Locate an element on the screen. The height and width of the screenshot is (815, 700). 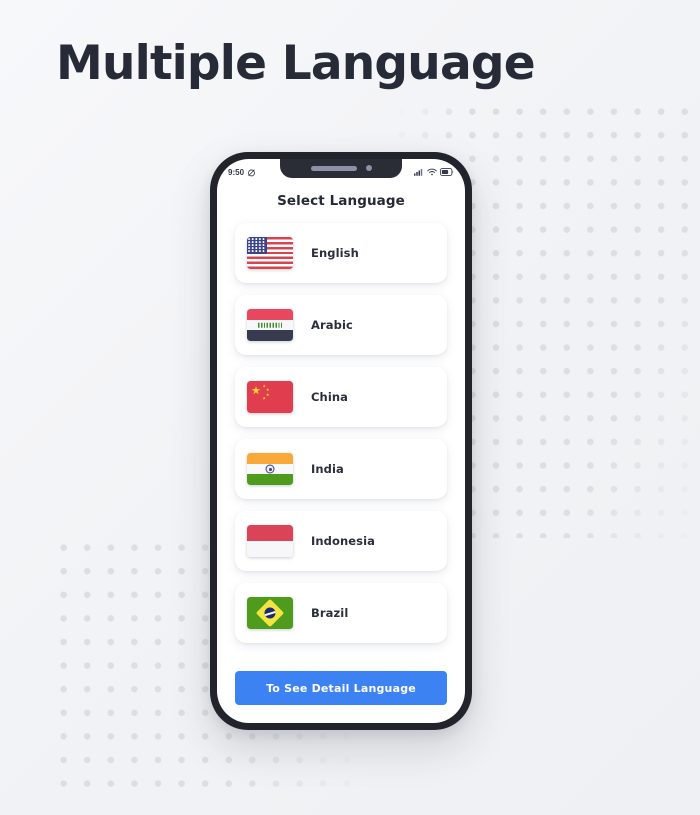
india-flag-icon is located at coordinates (270, 469).